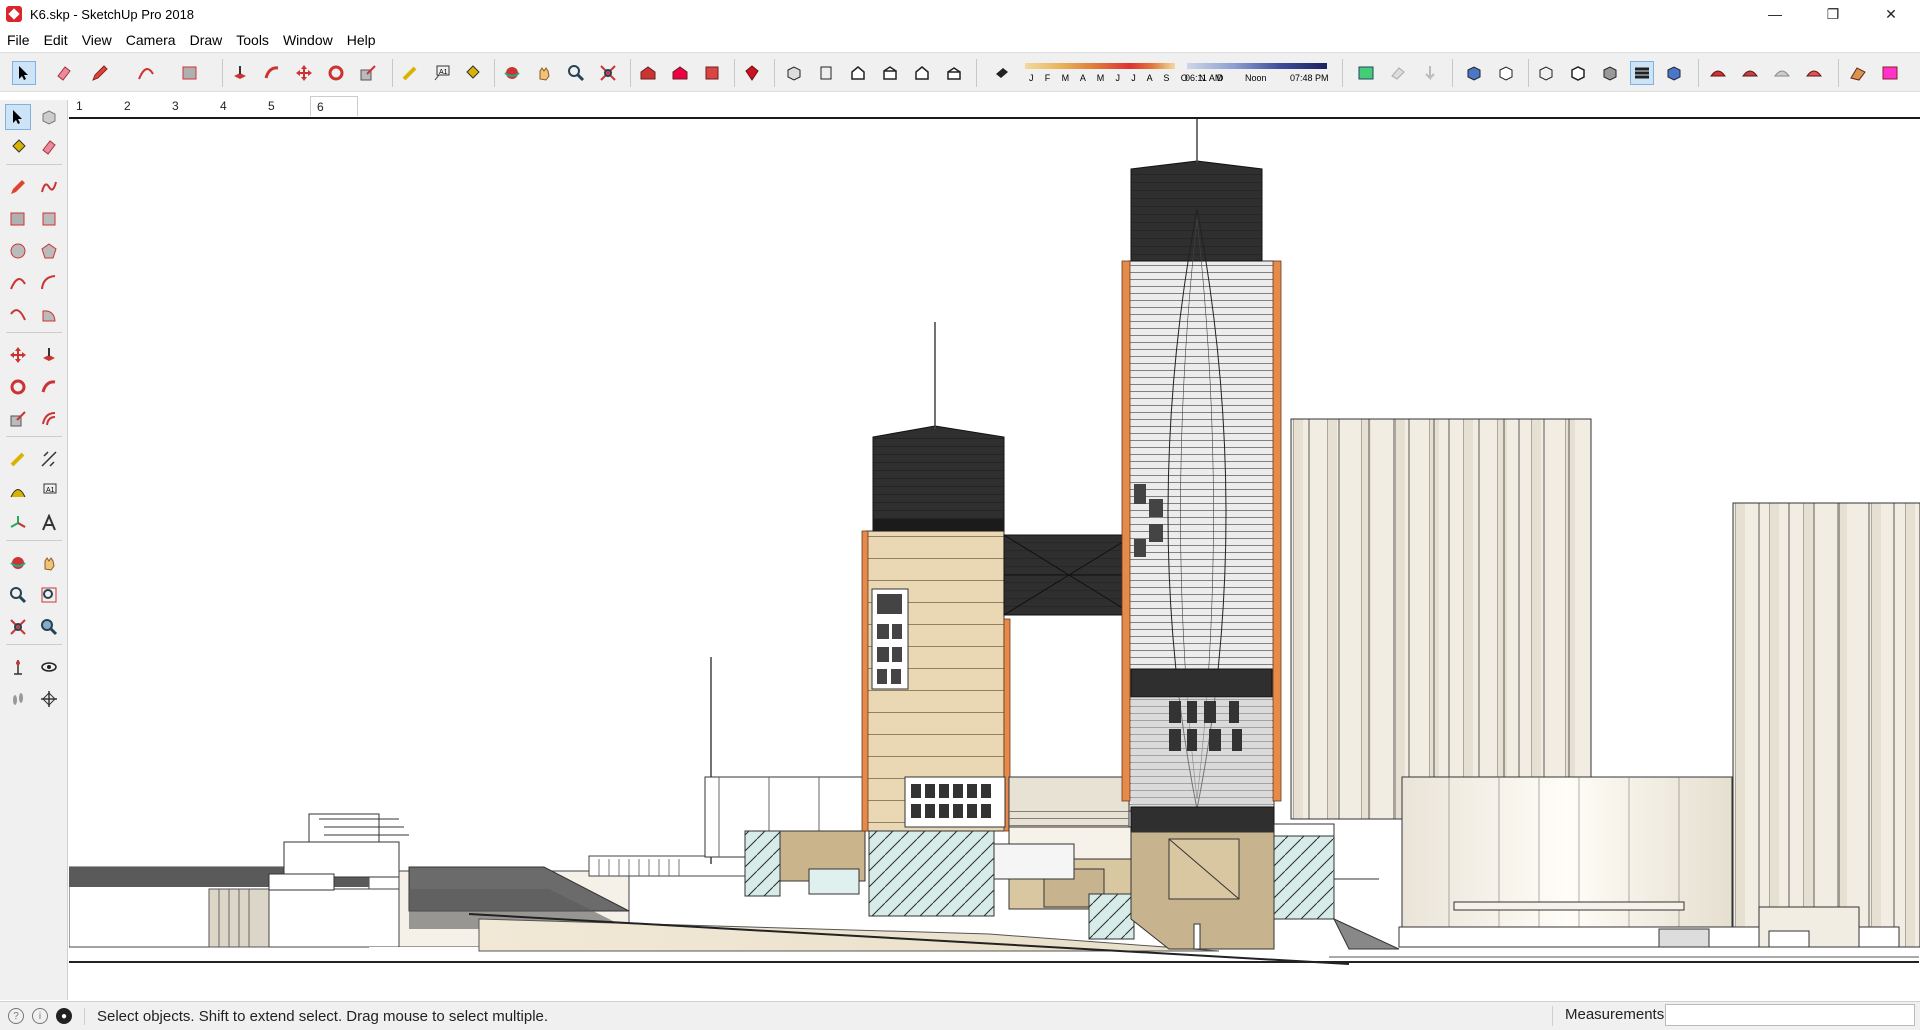 This screenshot has height=1030, width=1920. Describe the element at coordinates (18, 667) in the screenshot. I see `position-camera-icon` at that location.